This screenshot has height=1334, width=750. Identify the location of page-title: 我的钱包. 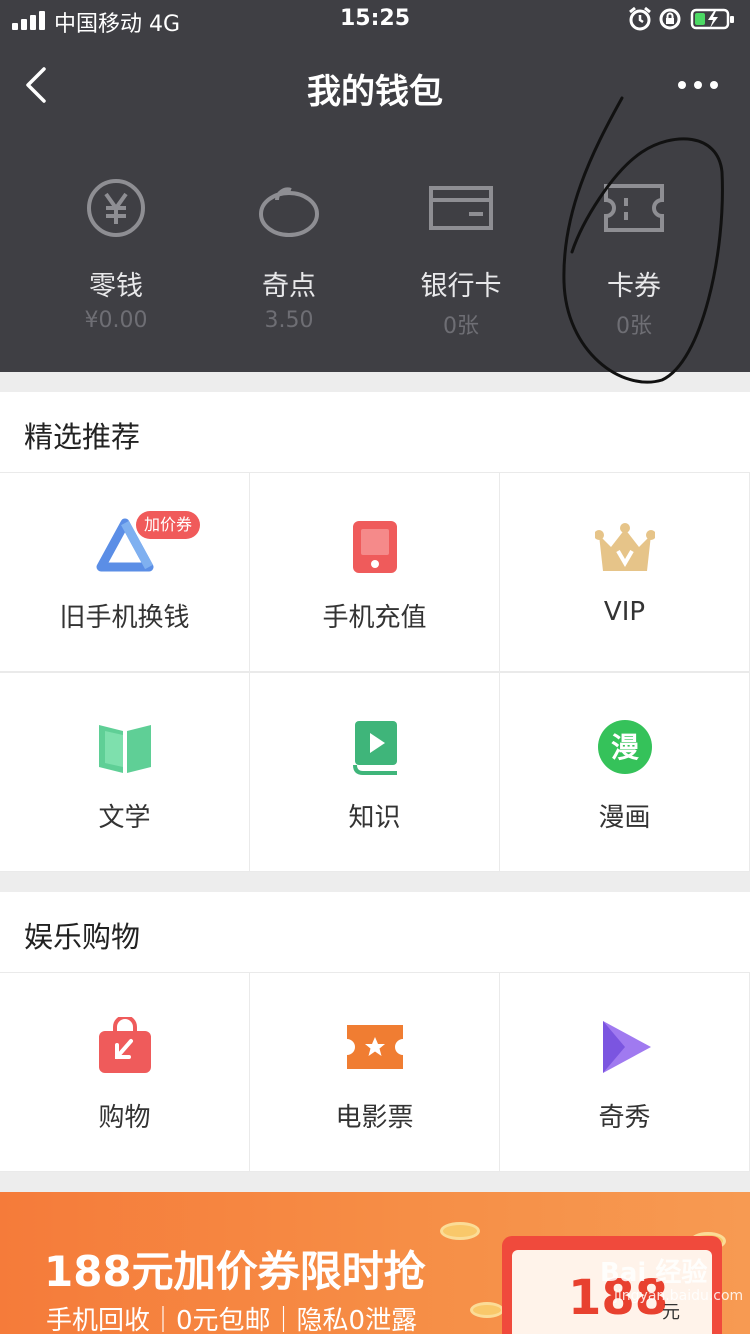
(375, 92).